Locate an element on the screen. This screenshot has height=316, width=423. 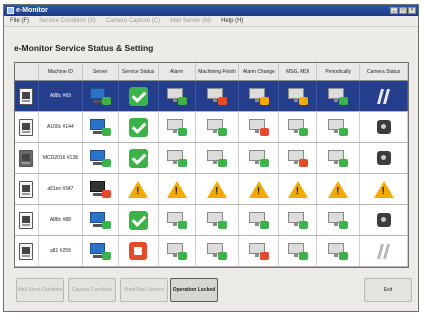
operation-locked-button: Operation Locked is located at coordinates (194, 290).